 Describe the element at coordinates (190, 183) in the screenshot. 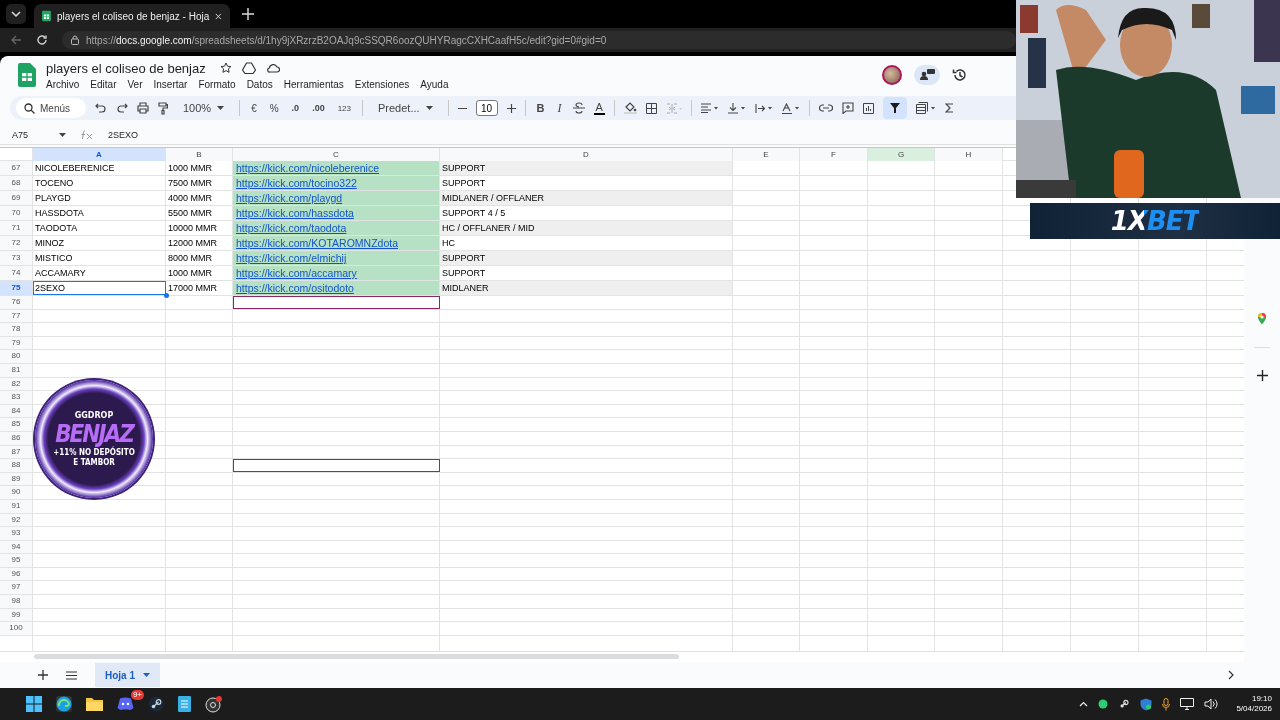

I see `table-cell-text: 7500 MMR` at that location.